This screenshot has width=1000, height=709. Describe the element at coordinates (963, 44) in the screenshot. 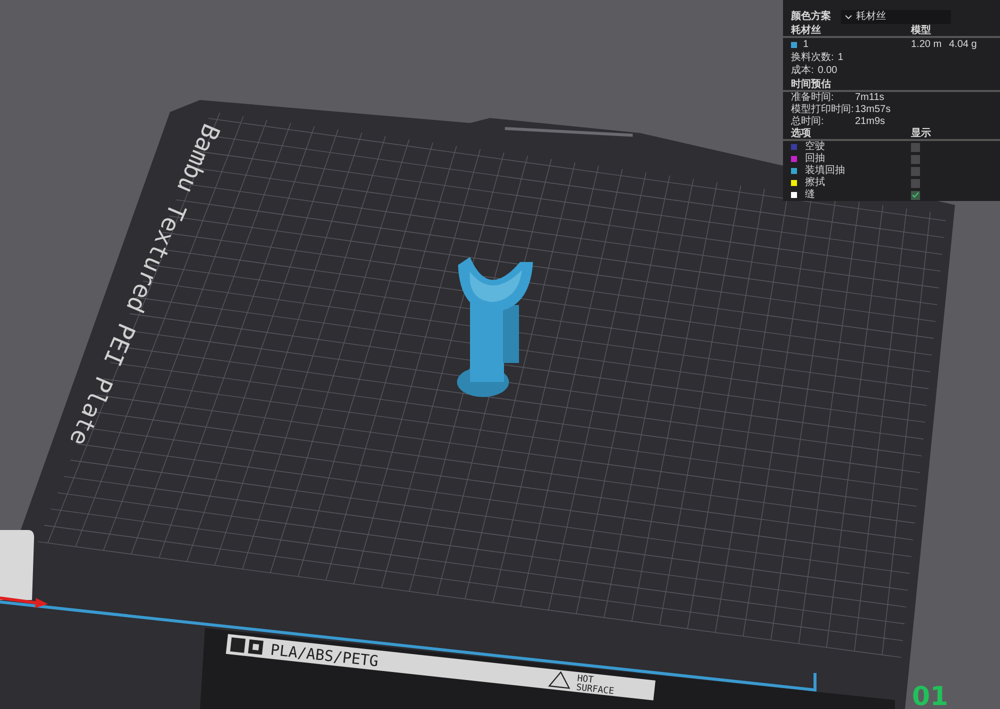

I see `filament-weight: 4.04 g` at that location.